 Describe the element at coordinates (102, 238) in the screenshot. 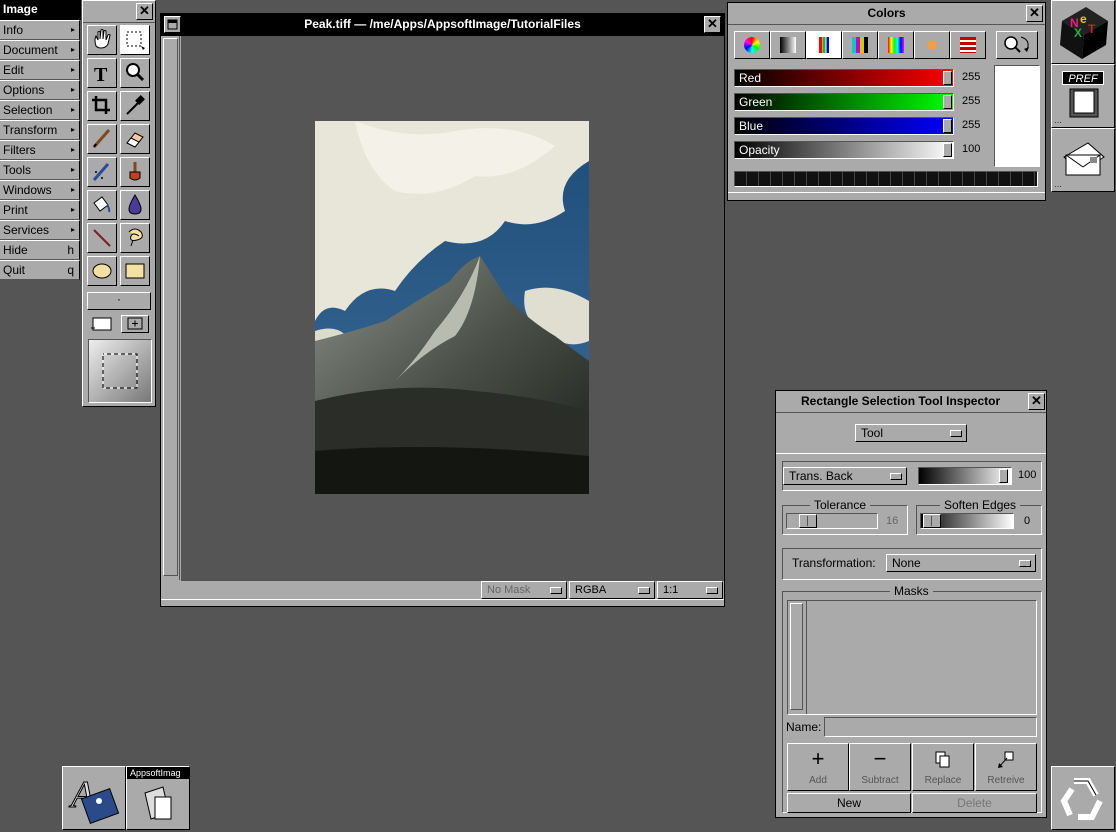

I see `line-tool` at that location.